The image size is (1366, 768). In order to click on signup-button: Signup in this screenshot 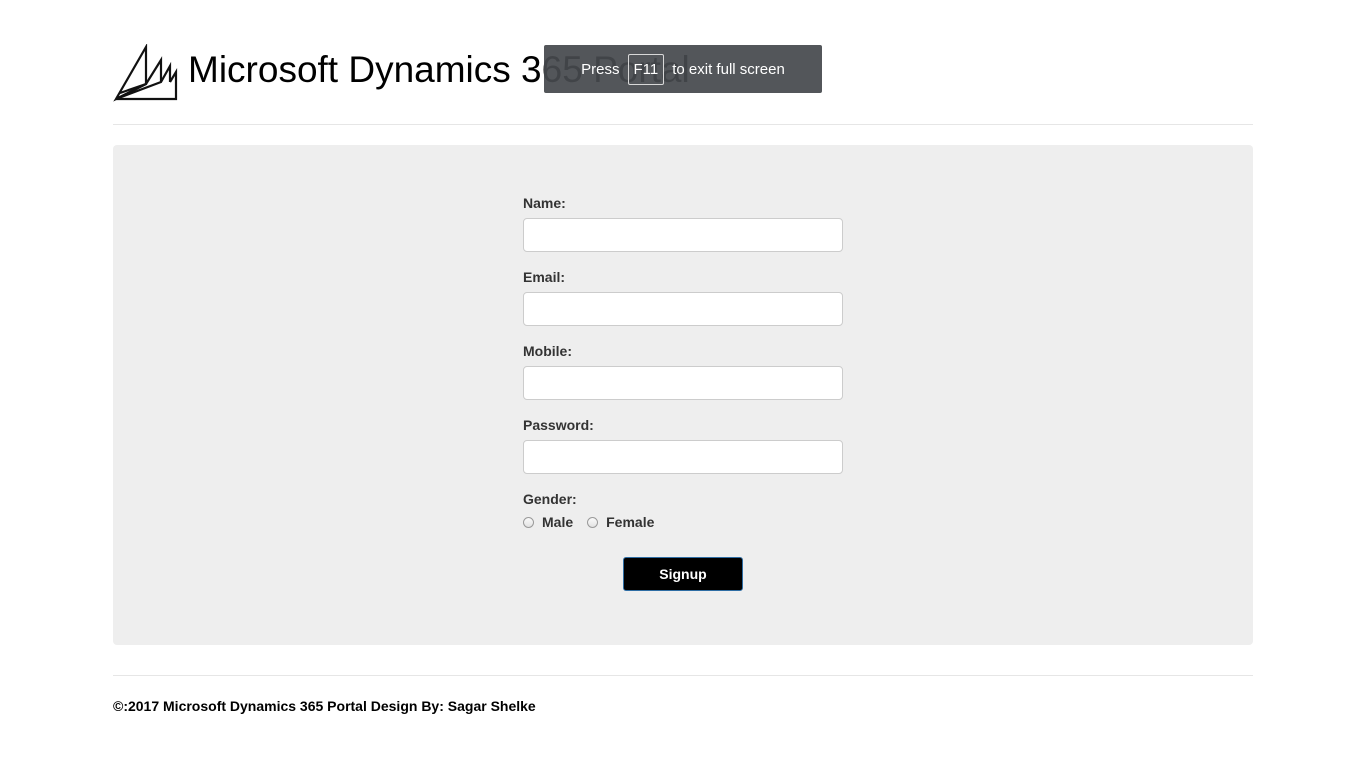, I will do `click(683, 574)`.